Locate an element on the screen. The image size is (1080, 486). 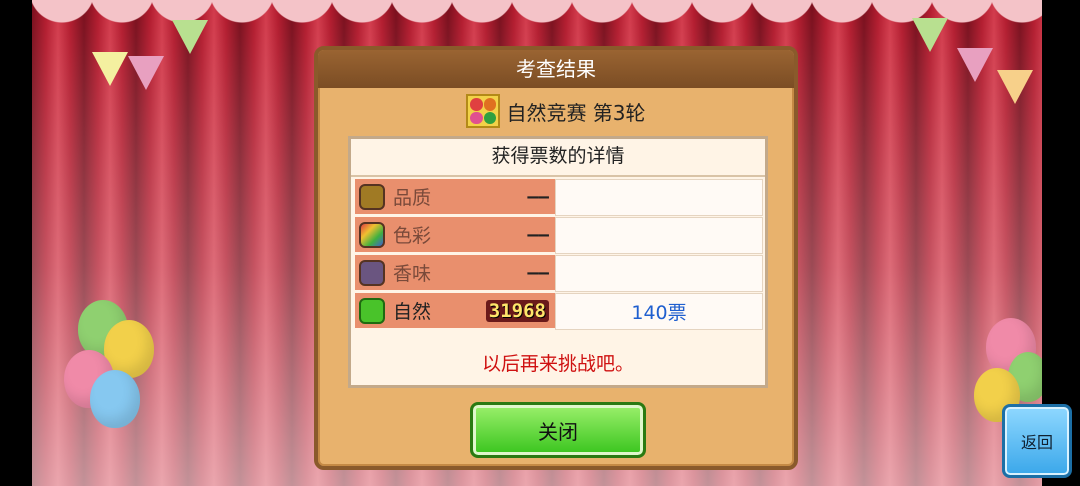
color-icon is located at coordinates (372, 234).